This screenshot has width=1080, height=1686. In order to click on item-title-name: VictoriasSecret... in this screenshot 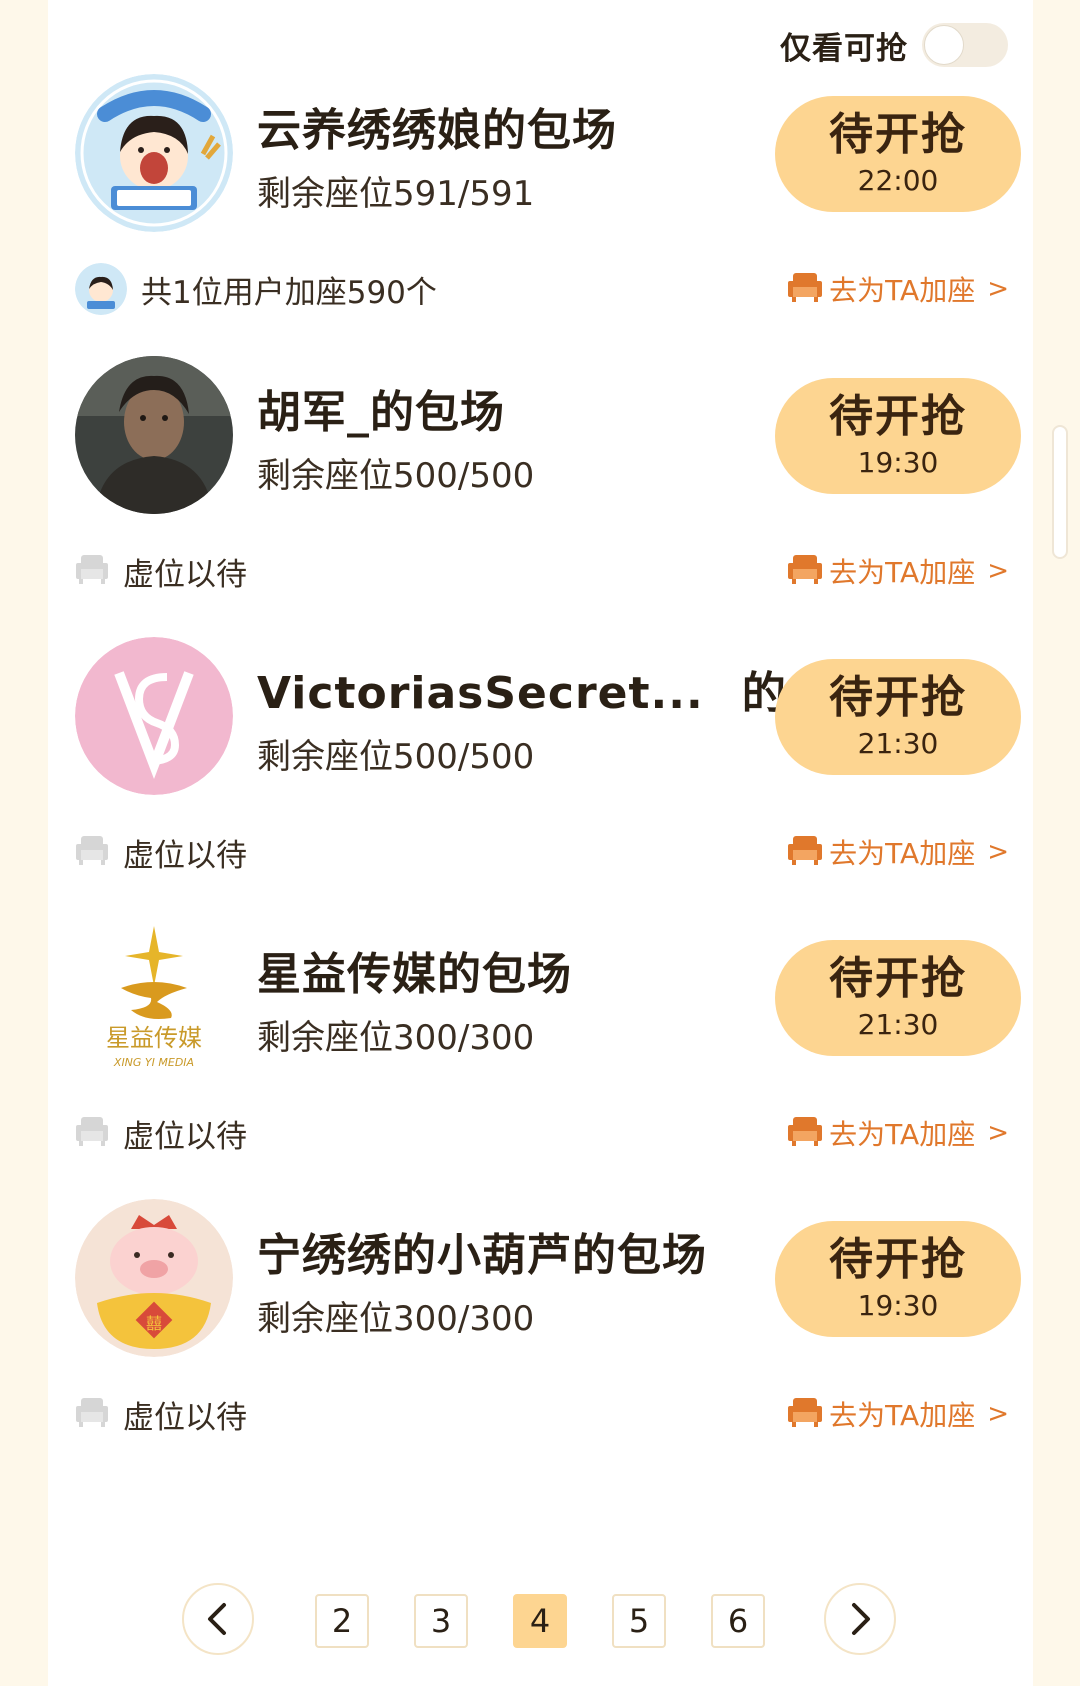, I will do `click(480, 693)`.